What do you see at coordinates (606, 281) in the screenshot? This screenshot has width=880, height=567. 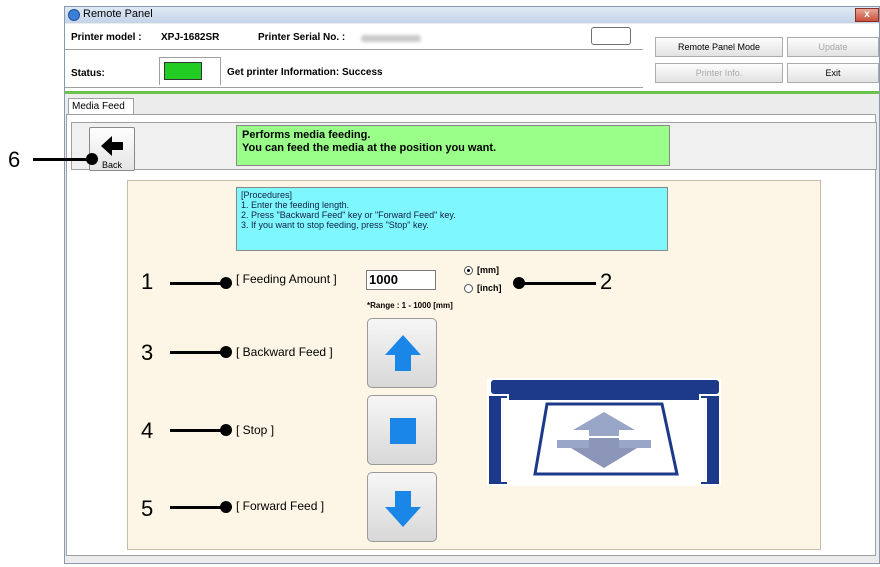 I see `callout-number-2: 2` at bounding box center [606, 281].